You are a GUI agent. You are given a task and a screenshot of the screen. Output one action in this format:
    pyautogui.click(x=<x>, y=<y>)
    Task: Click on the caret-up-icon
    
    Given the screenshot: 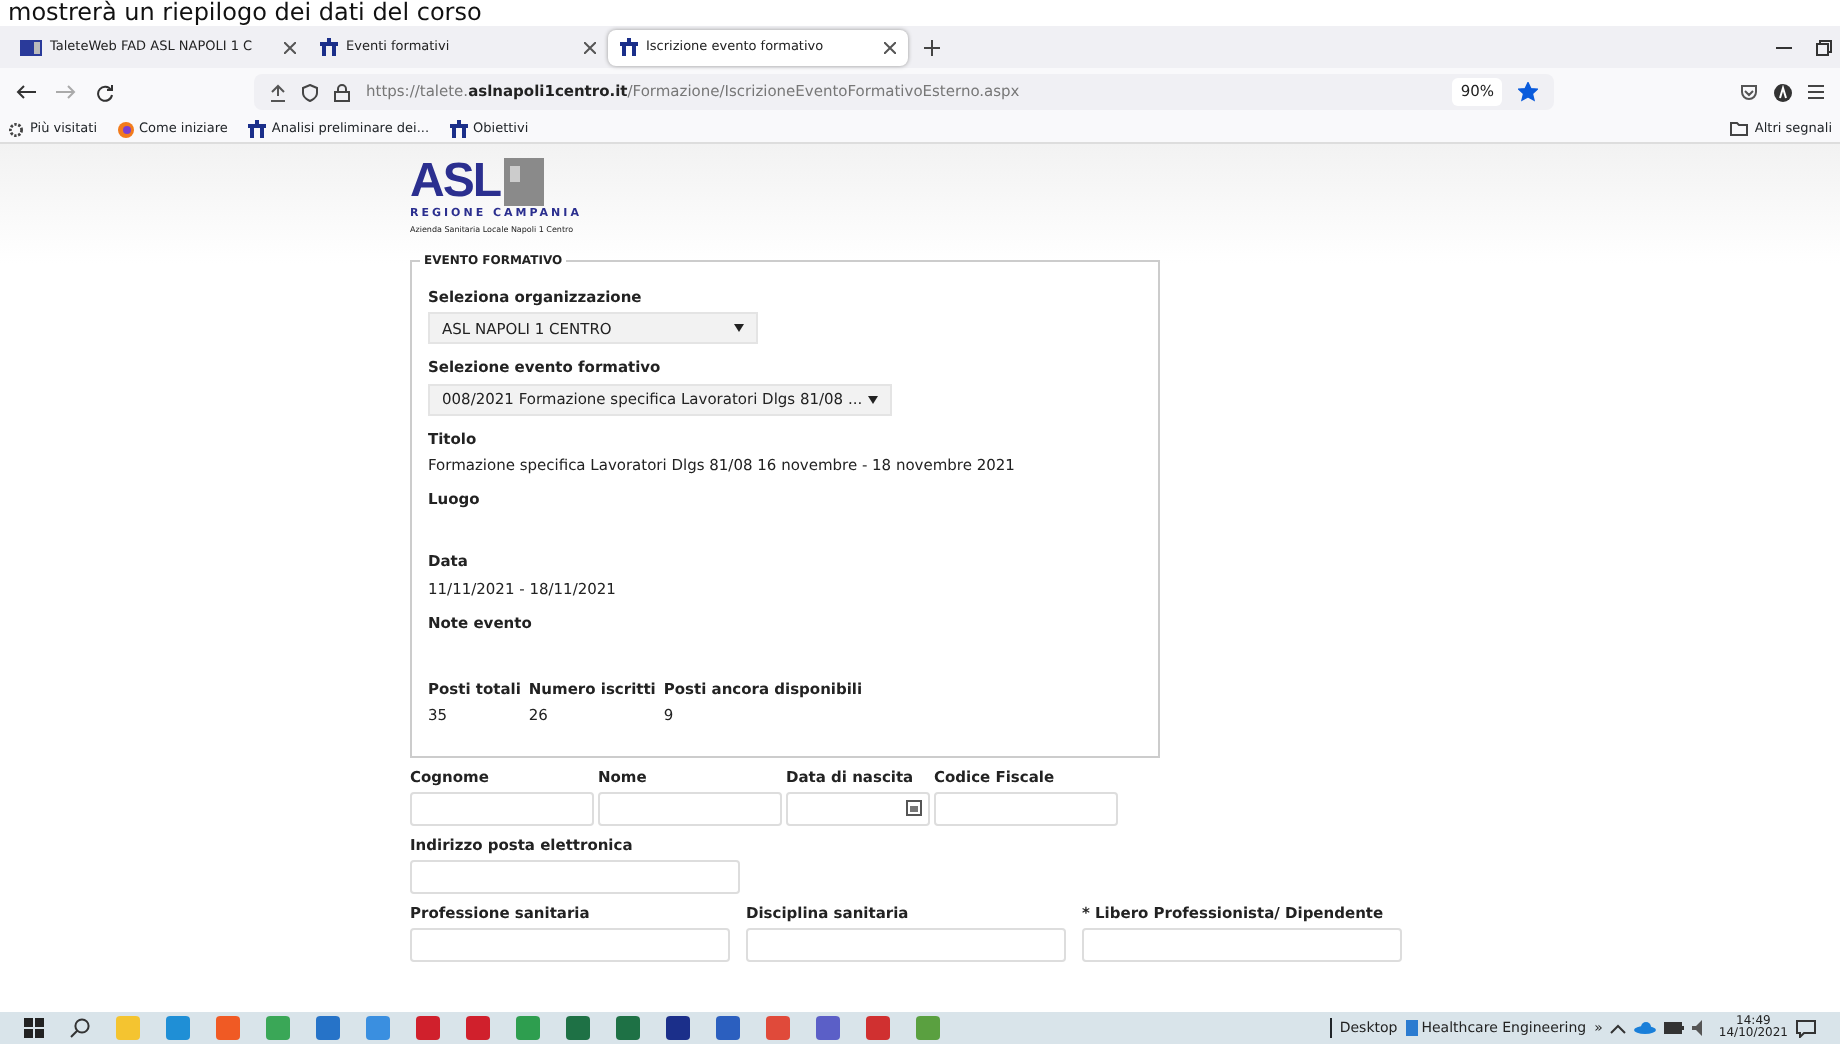 What is the action you would take?
    pyautogui.click(x=1618, y=1028)
    